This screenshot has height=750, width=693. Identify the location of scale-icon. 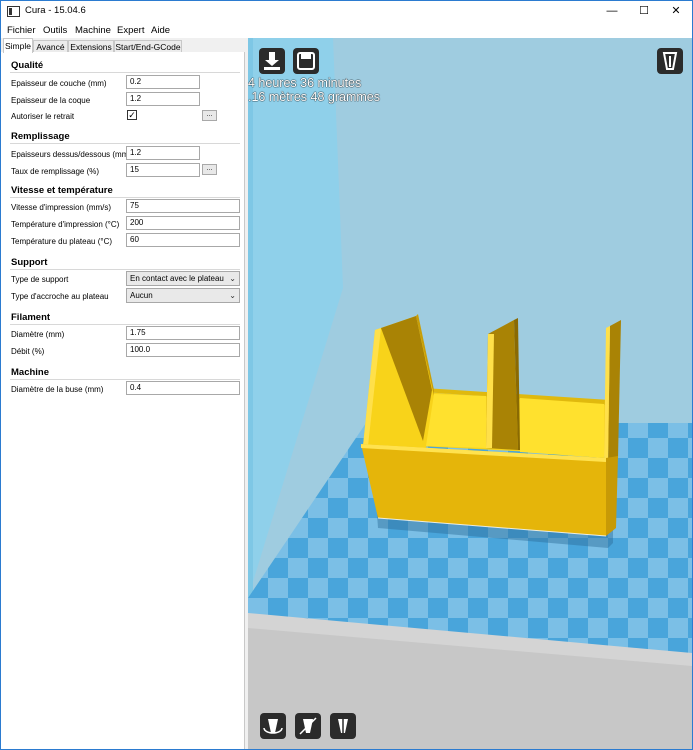
(308, 726).